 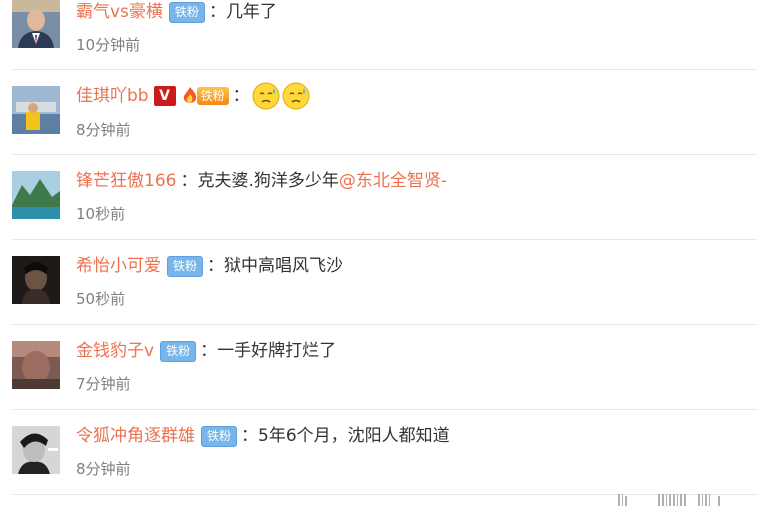 I want to click on boat-harbor-avatar, so click(x=36, y=110).